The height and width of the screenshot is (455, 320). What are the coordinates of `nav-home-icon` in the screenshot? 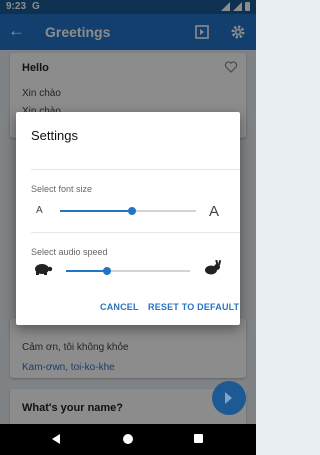 It's located at (128, 439).